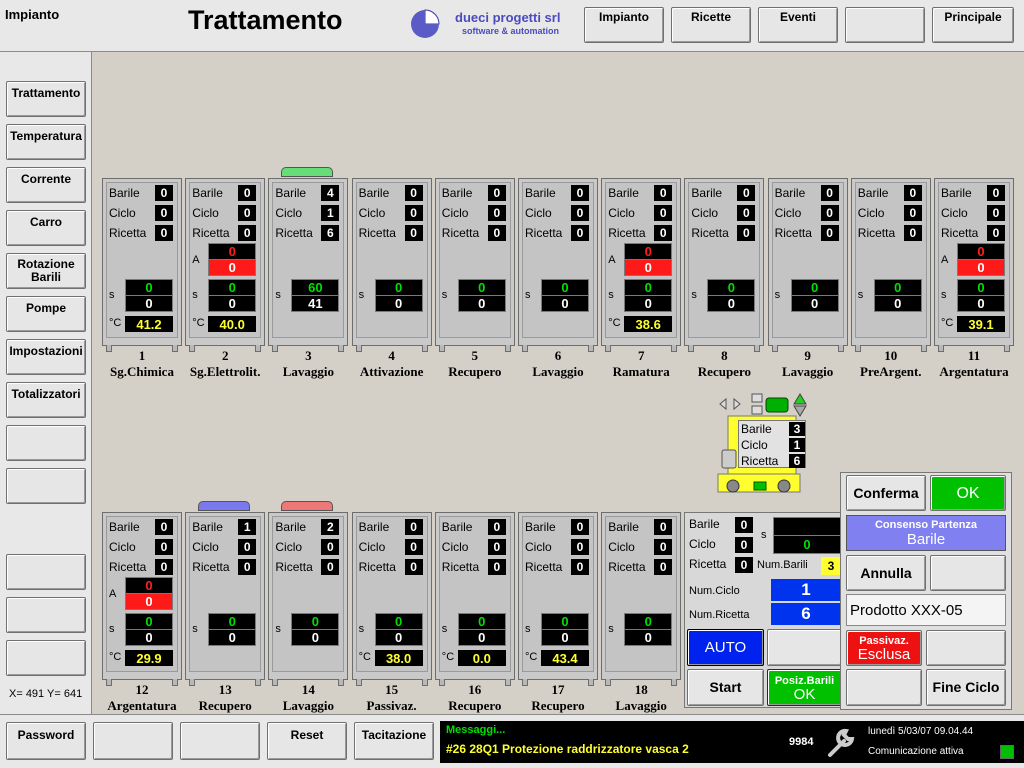 This screenshot has width=1024, height=768. Describe the element at coordinates (804, 687) in the screenshot. I see `posiz-barili-button: Posiz.Barili OK` at that location.